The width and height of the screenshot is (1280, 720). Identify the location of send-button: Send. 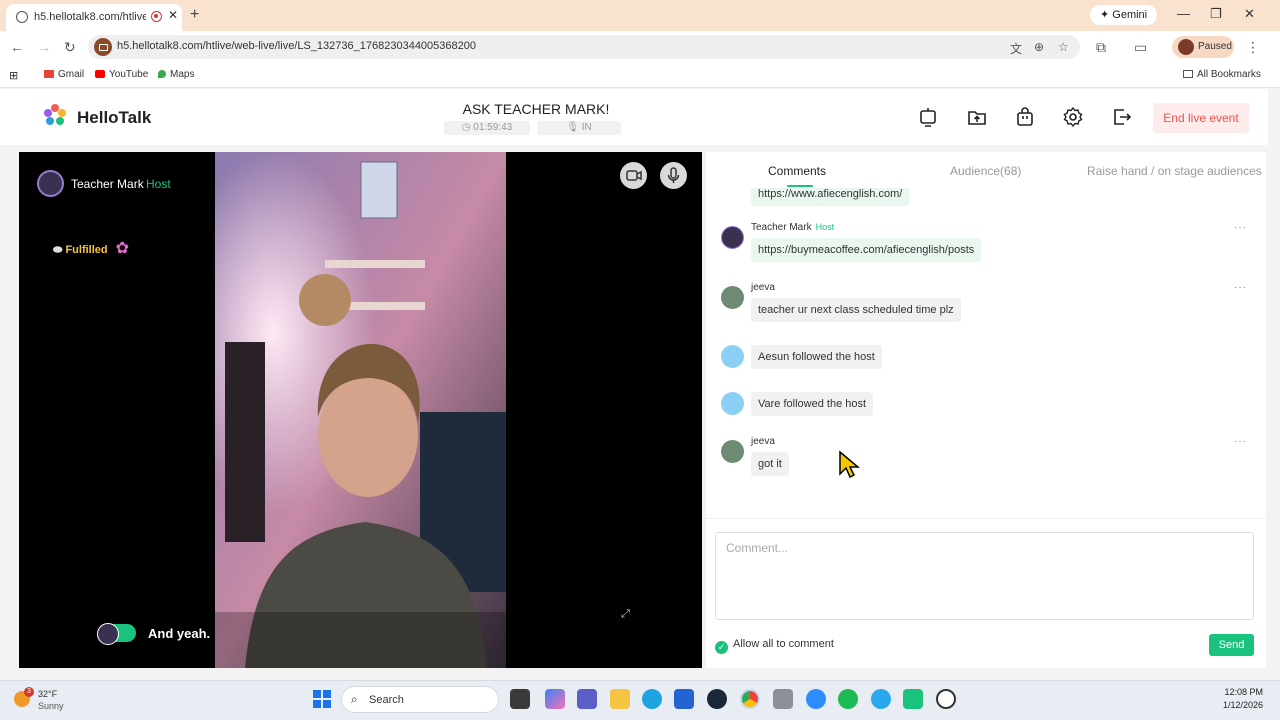
(1231, 645).